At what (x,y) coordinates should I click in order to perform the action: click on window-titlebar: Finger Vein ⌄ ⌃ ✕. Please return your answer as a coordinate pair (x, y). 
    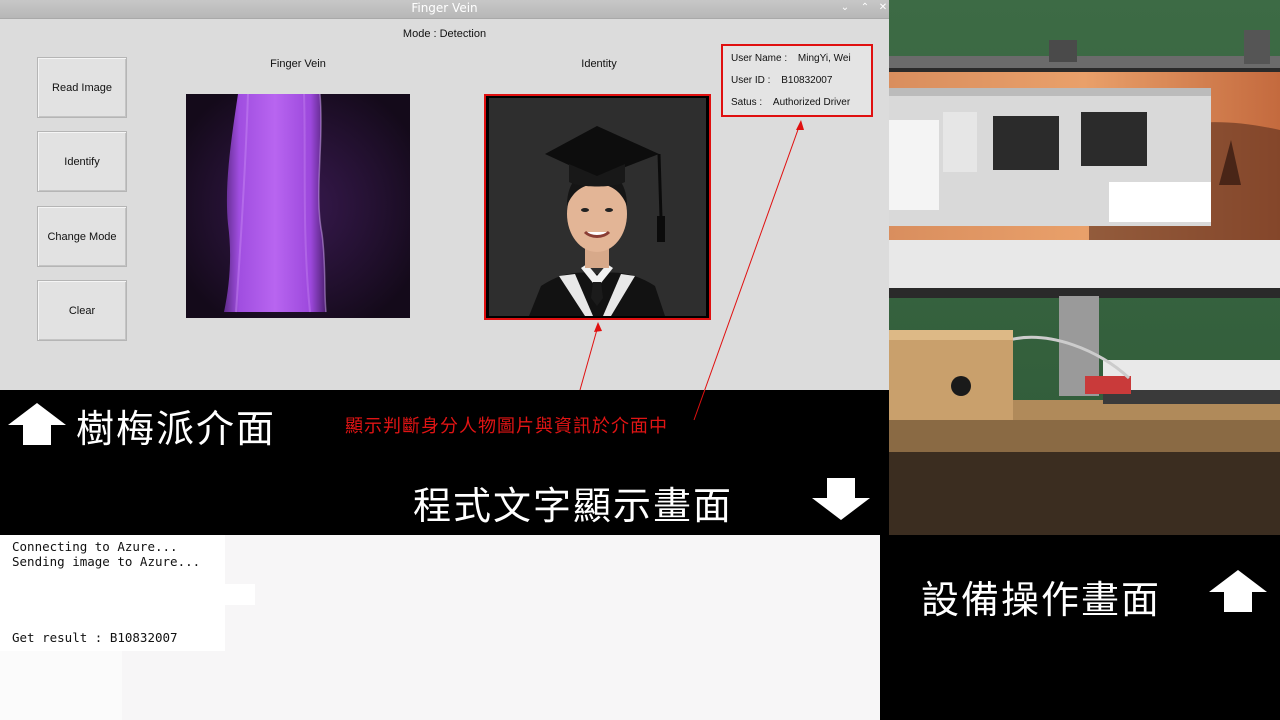
    Looking at the image, I should click on (444, 9).